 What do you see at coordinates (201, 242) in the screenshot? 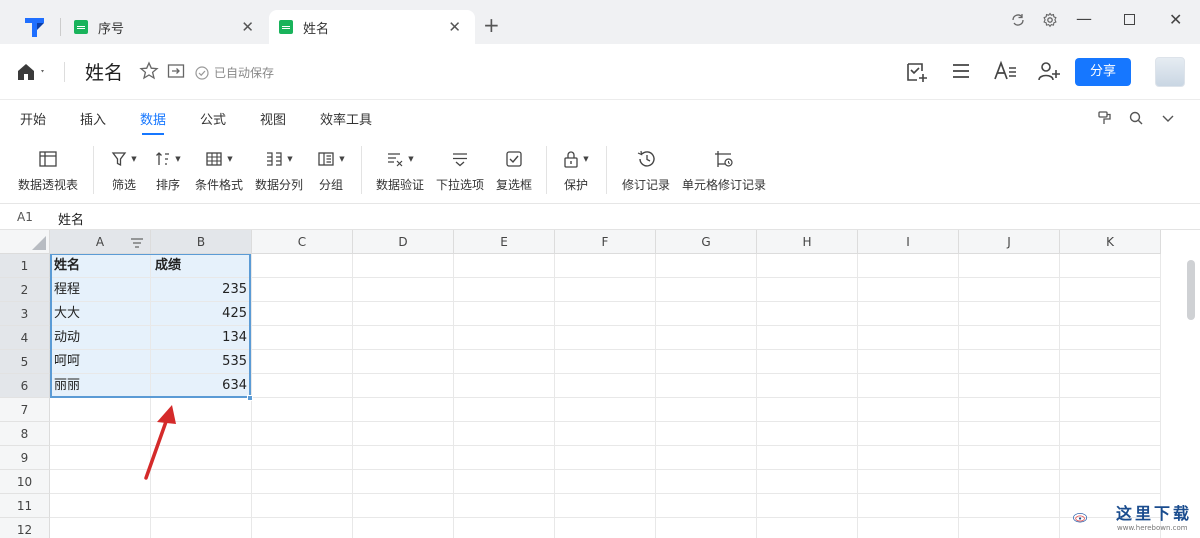
I see `column-header: B` at bounding box center [201, 242].